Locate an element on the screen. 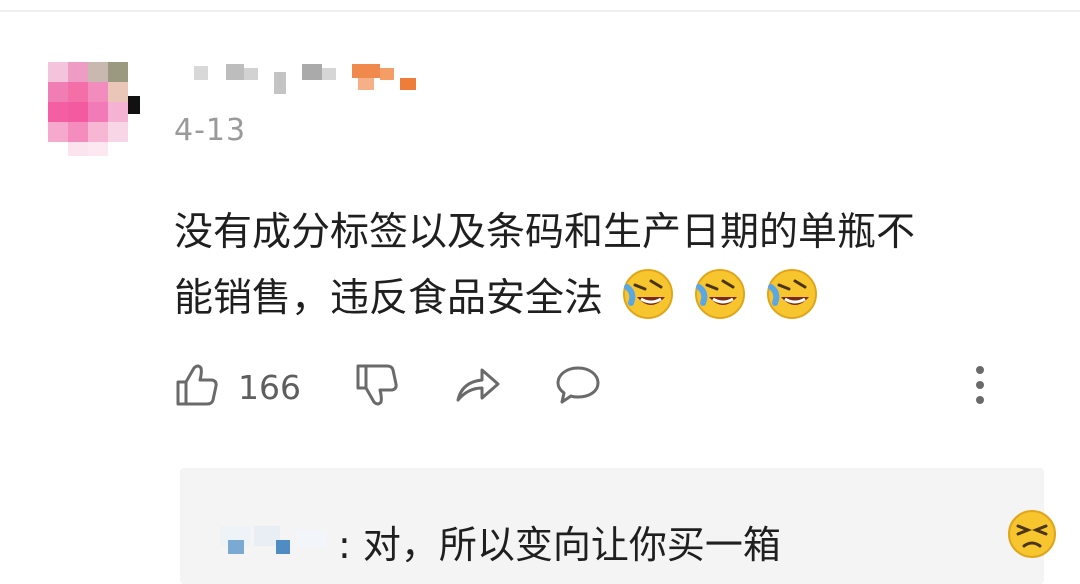  reply-text: : 对，所以变向让你买一箱 is located at coordinates (559, 541).